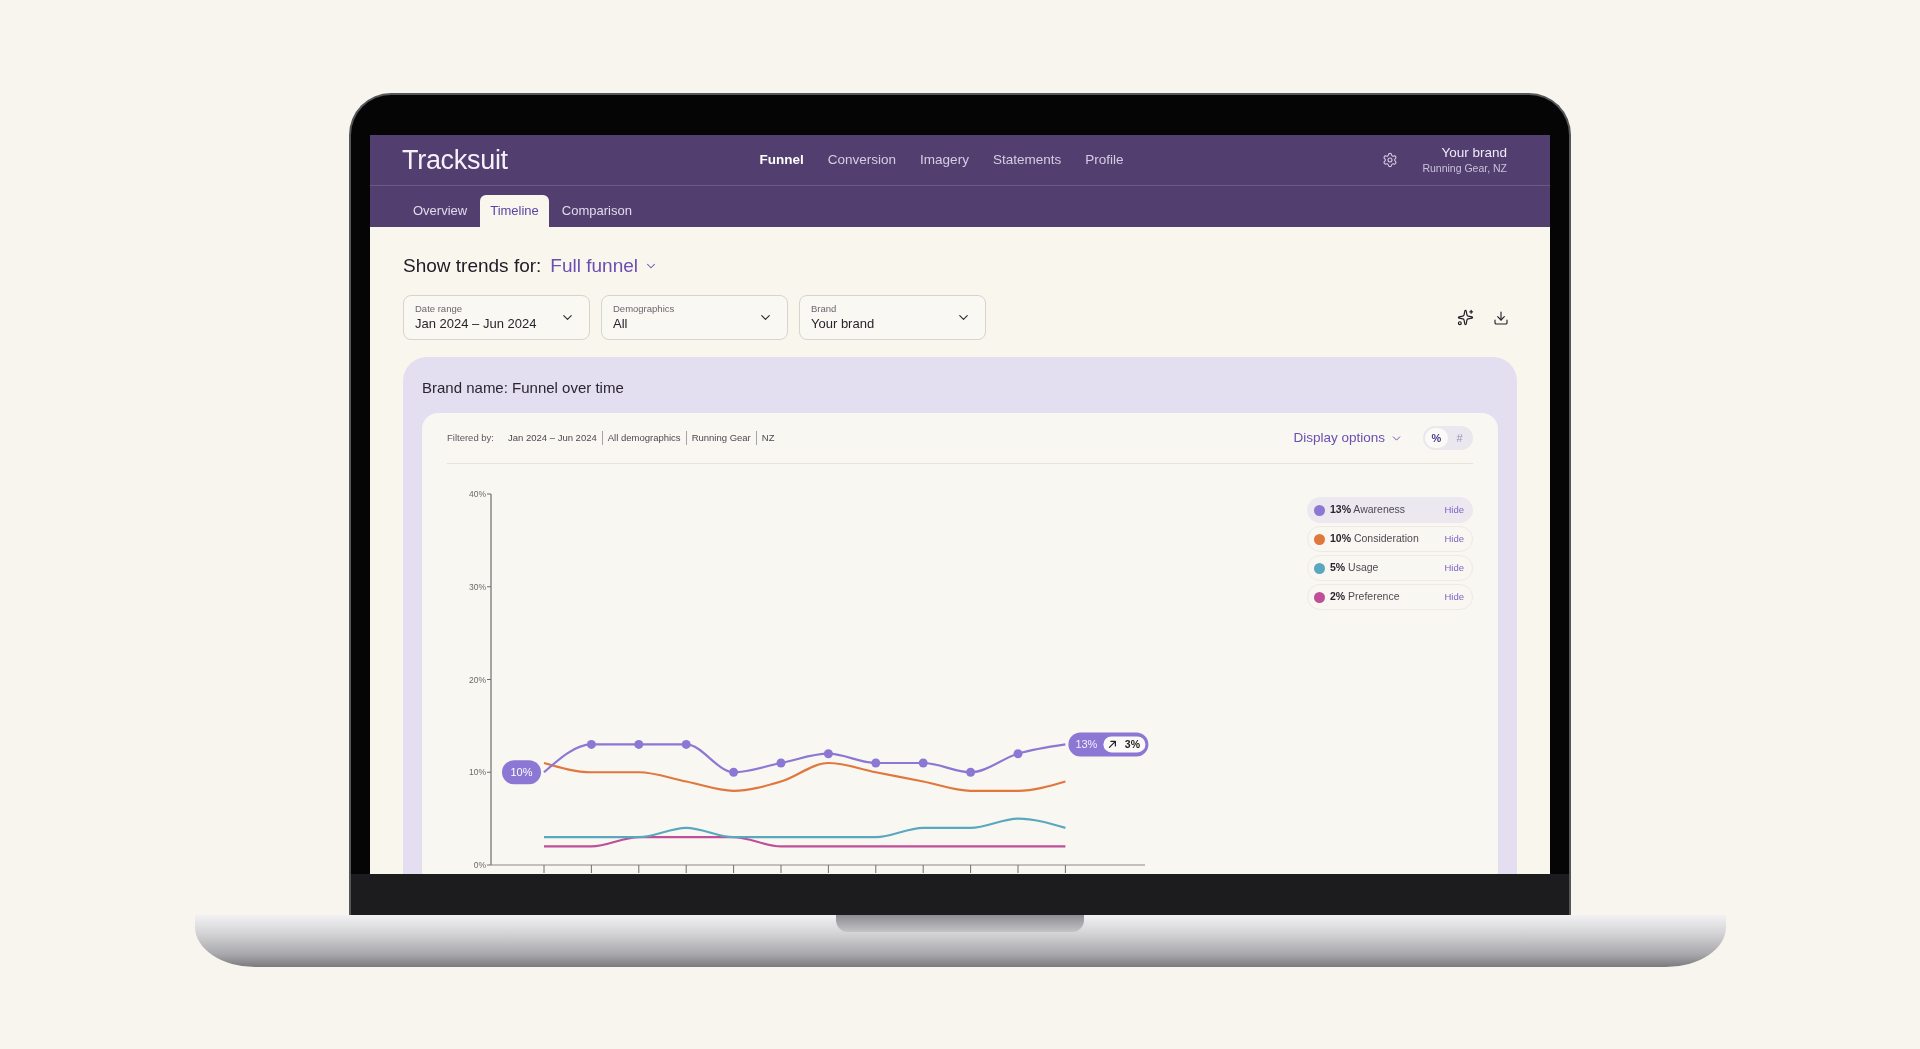  Describe the element at coordinates (1112, 744) in the screenshot. I see `arrow-up-right-icon` at that location.